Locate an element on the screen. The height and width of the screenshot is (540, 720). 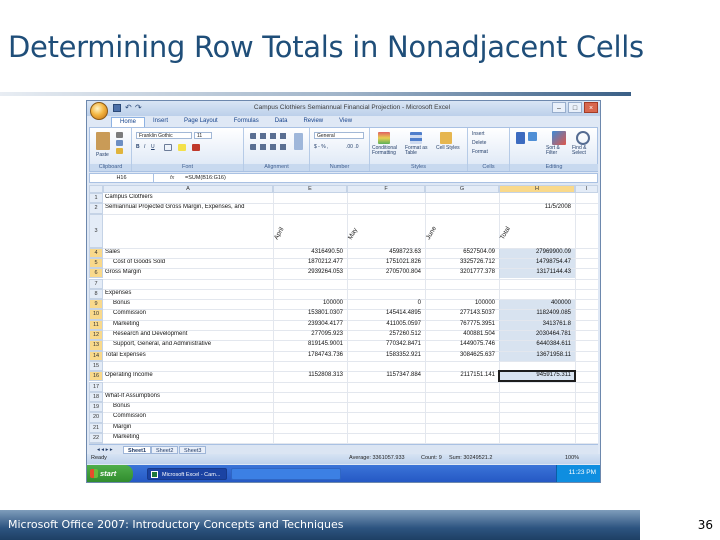
start-button: start is located at coordinates (110, 473).